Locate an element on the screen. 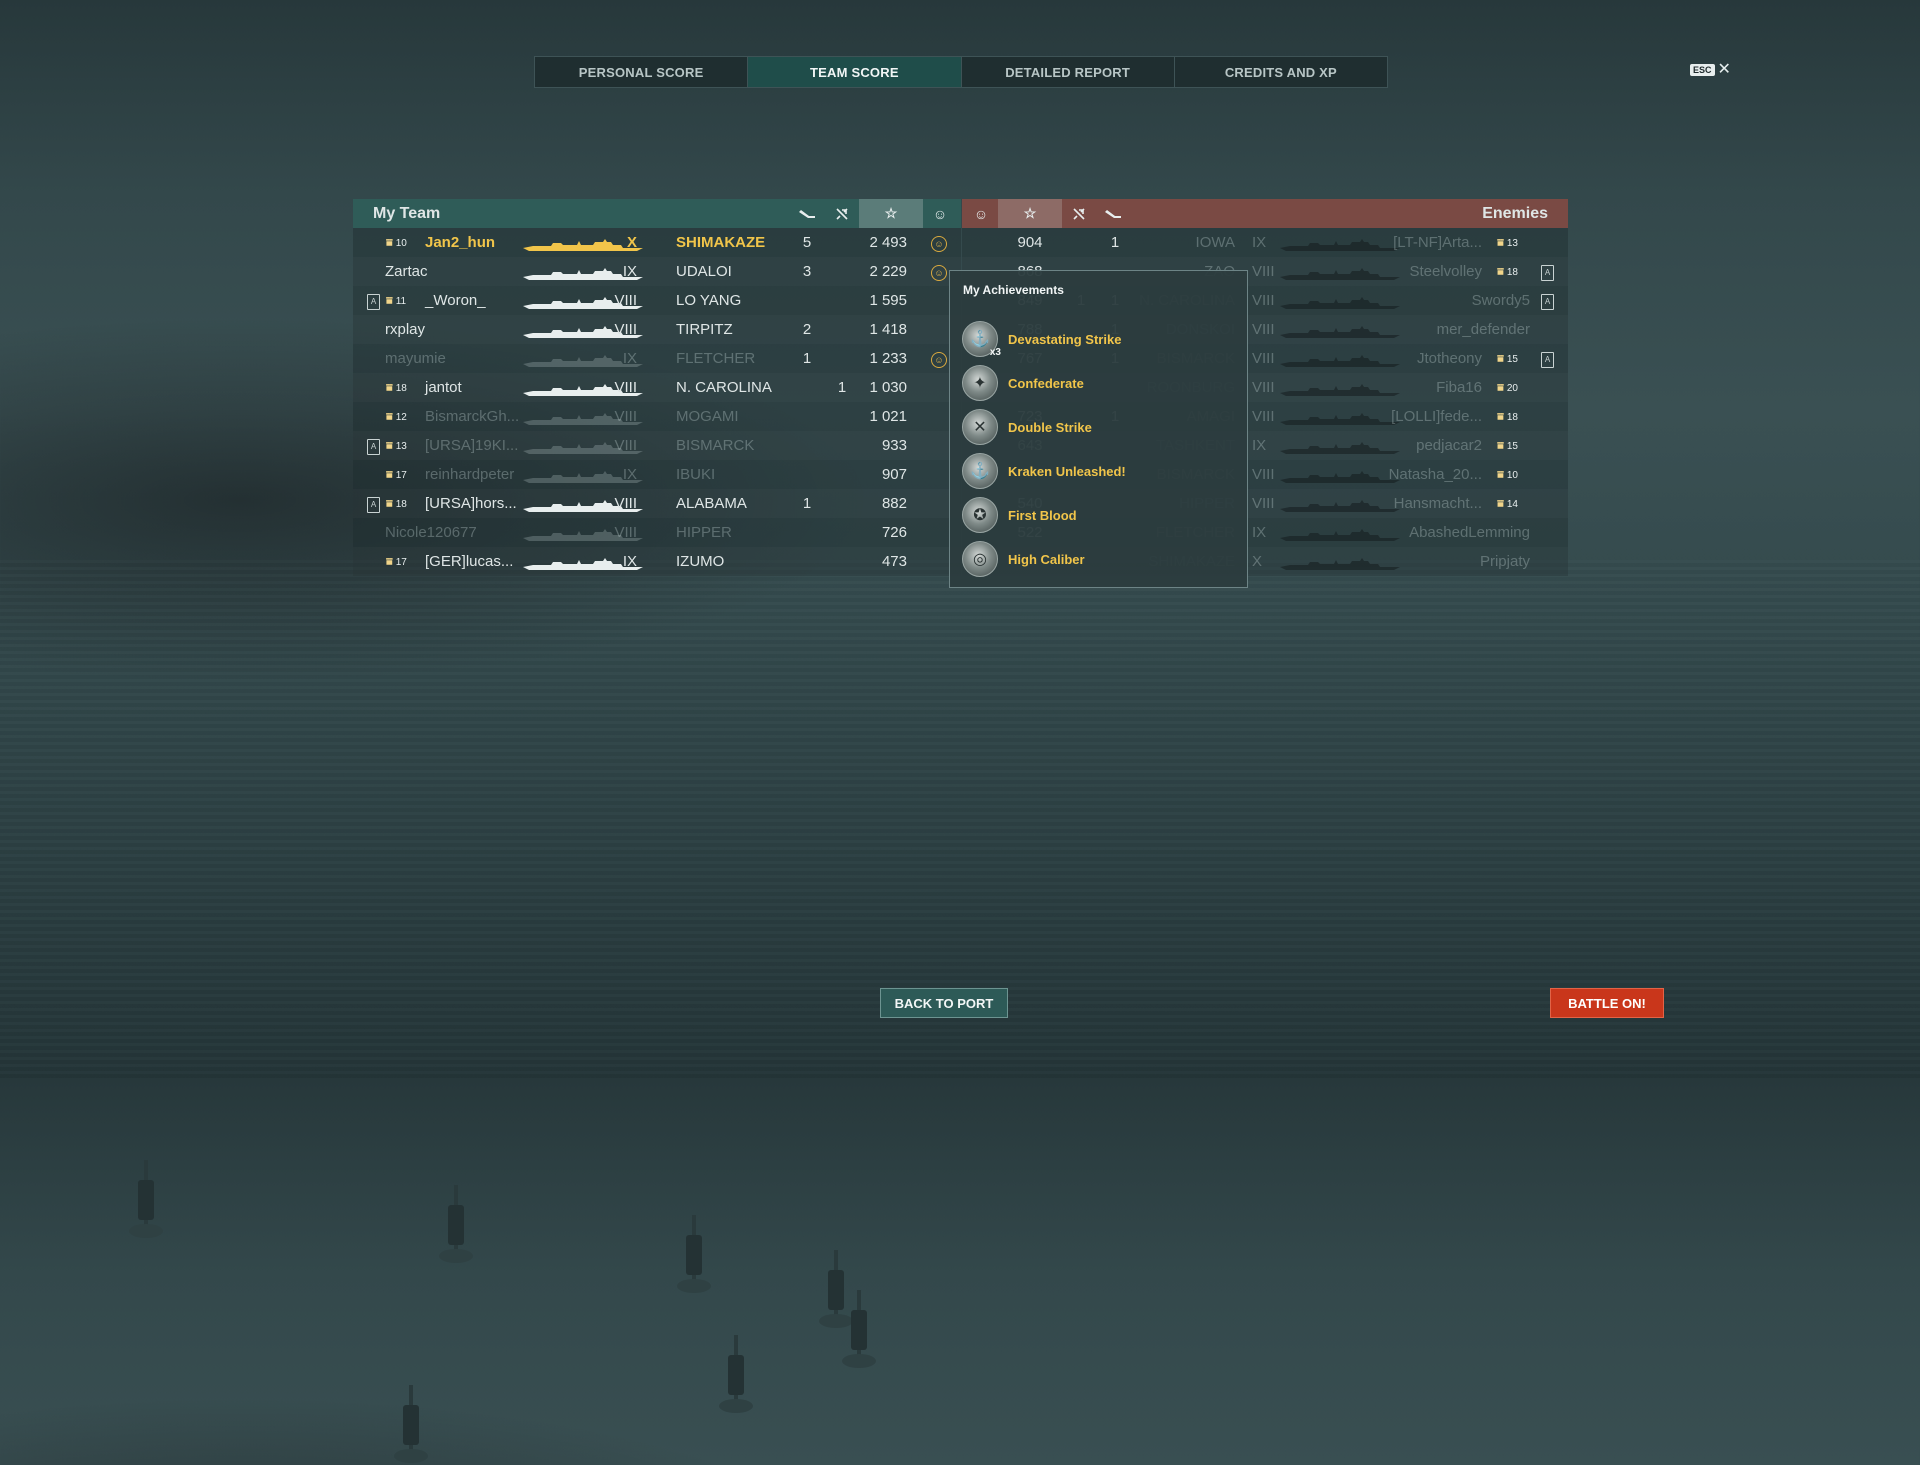  my-team-title: My Team is located at coordinates (407, 213).